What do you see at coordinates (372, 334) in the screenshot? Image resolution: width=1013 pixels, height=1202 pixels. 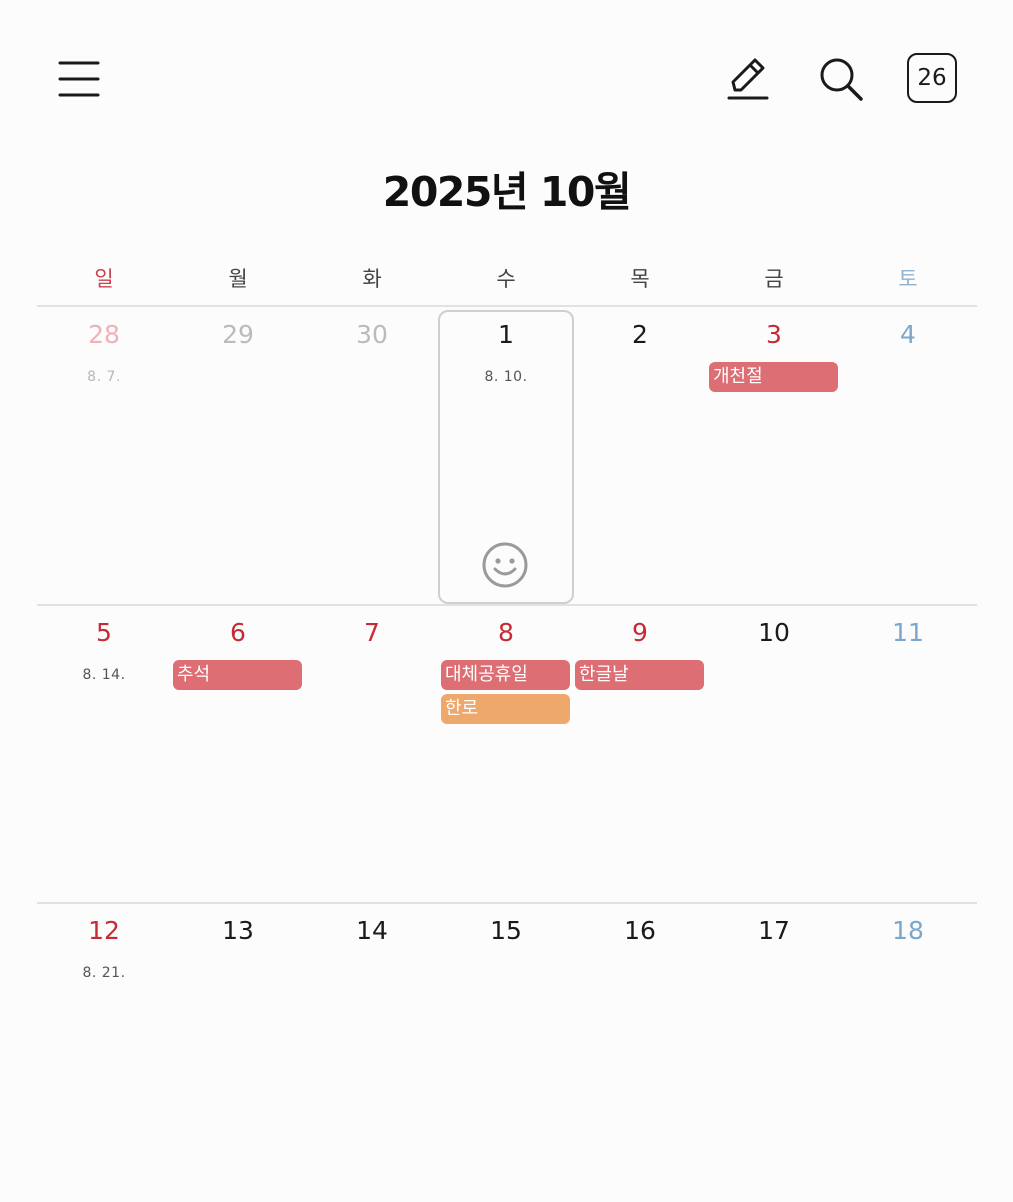 I see `day-number: 30` at bounding box center [372, 334].